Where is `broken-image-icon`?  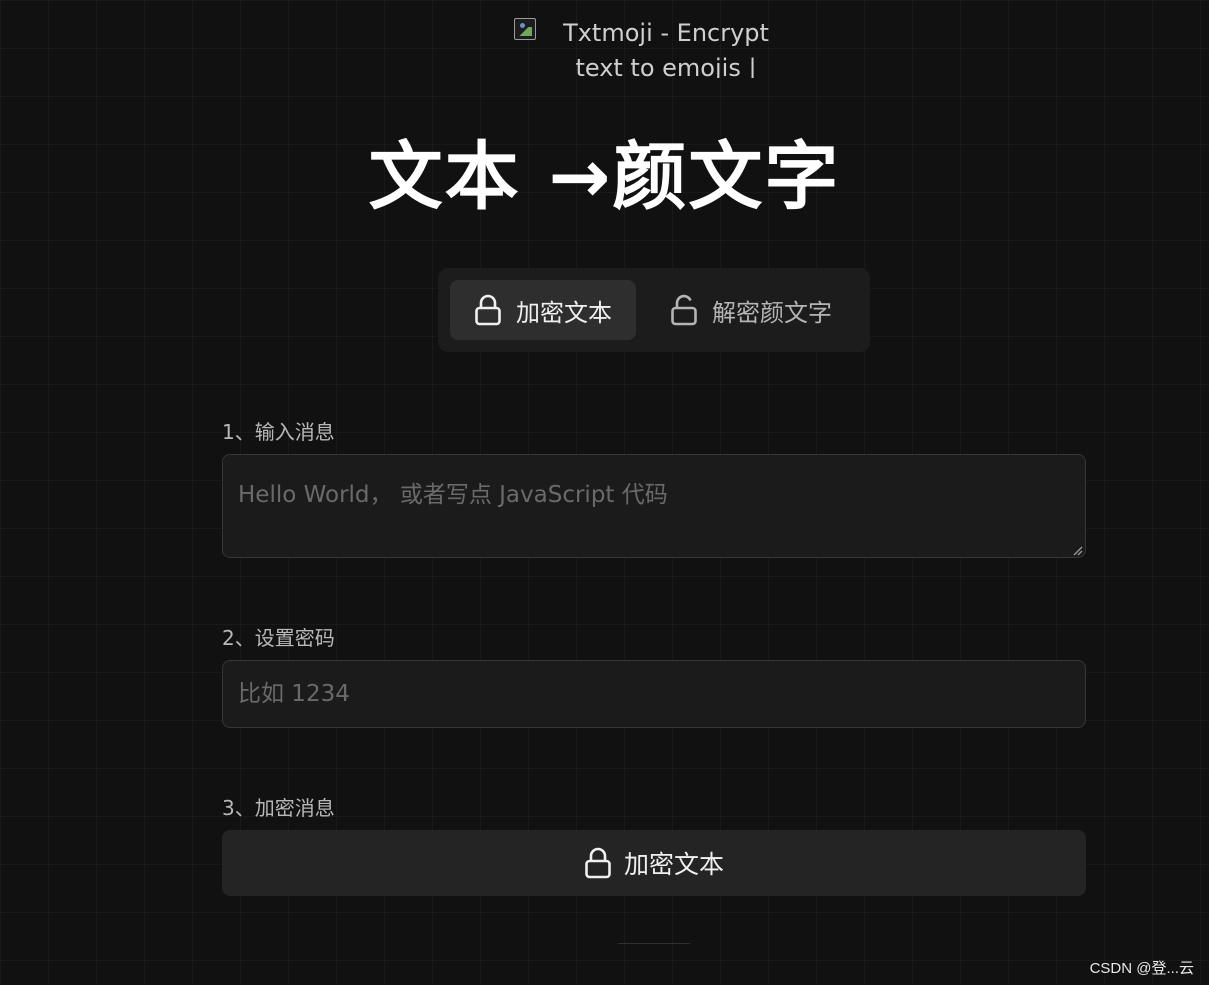 broken-image-icon is located at coordinates (525, 29).